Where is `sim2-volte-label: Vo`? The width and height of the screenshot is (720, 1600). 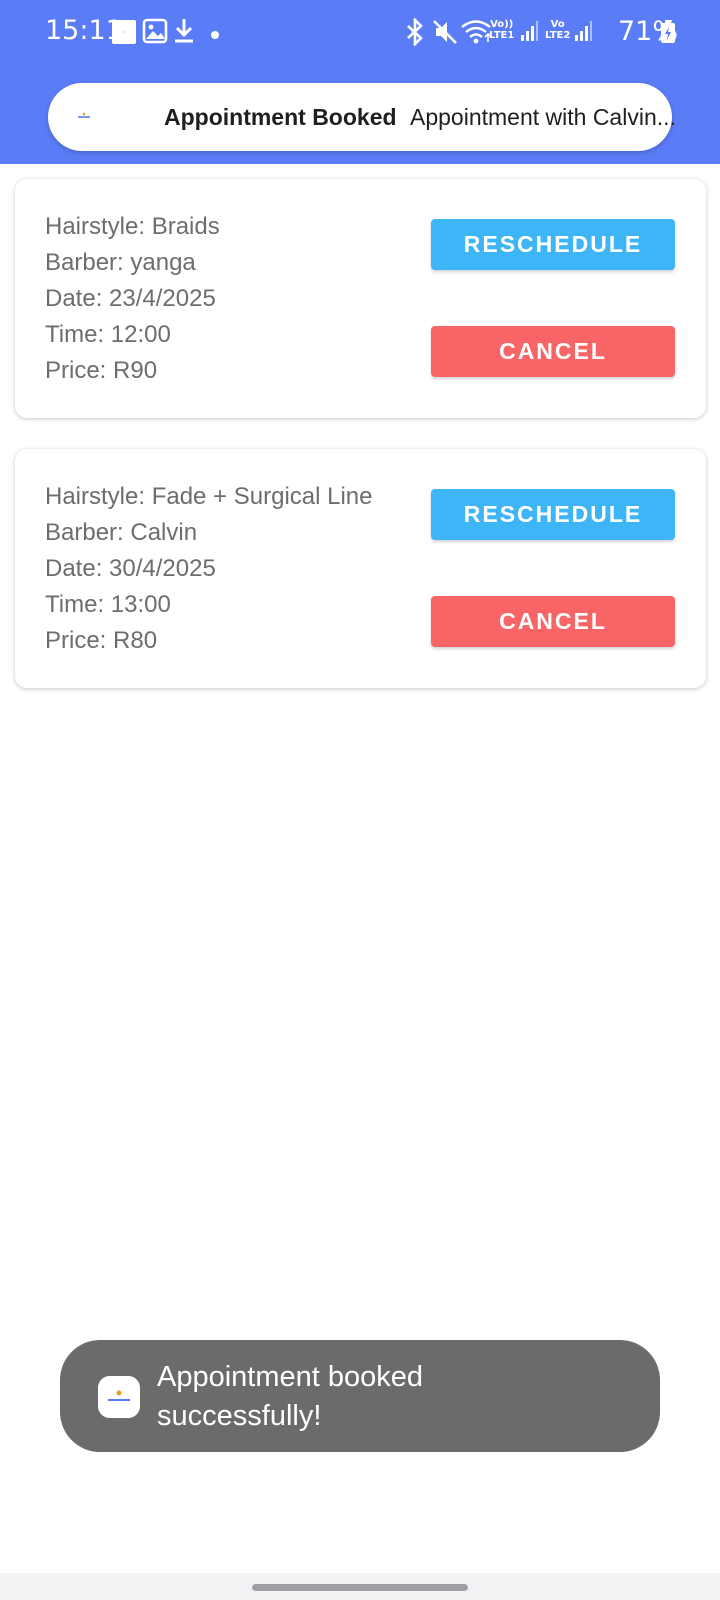
sim2-volte-label: Vo is located at coordinates (557, 24).